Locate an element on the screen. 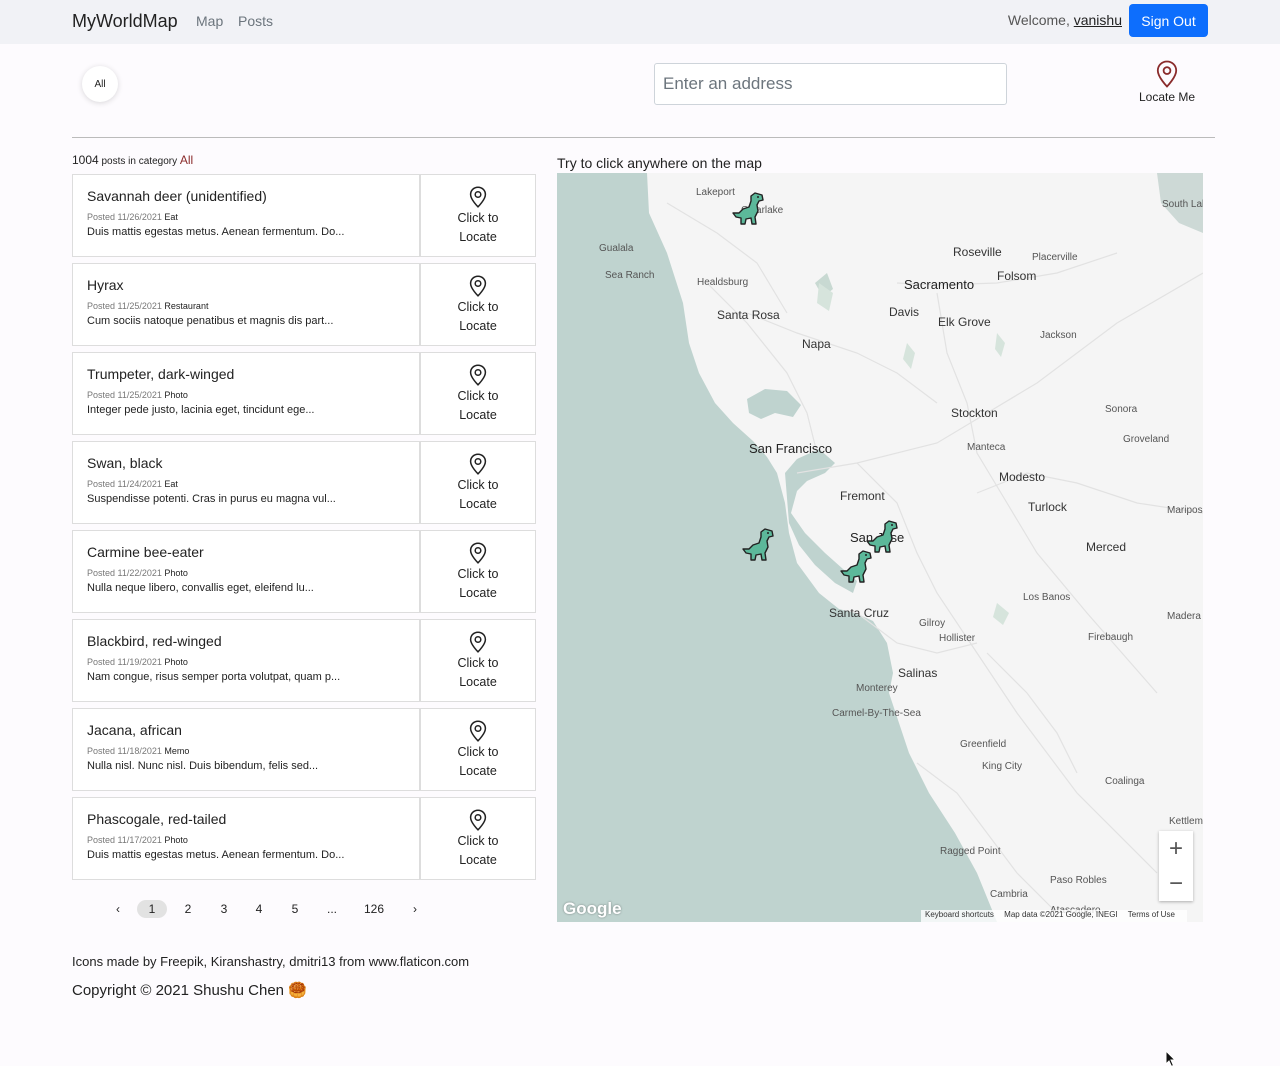  brand-logo: MyWorldMap is located at coordinates (125, 21).